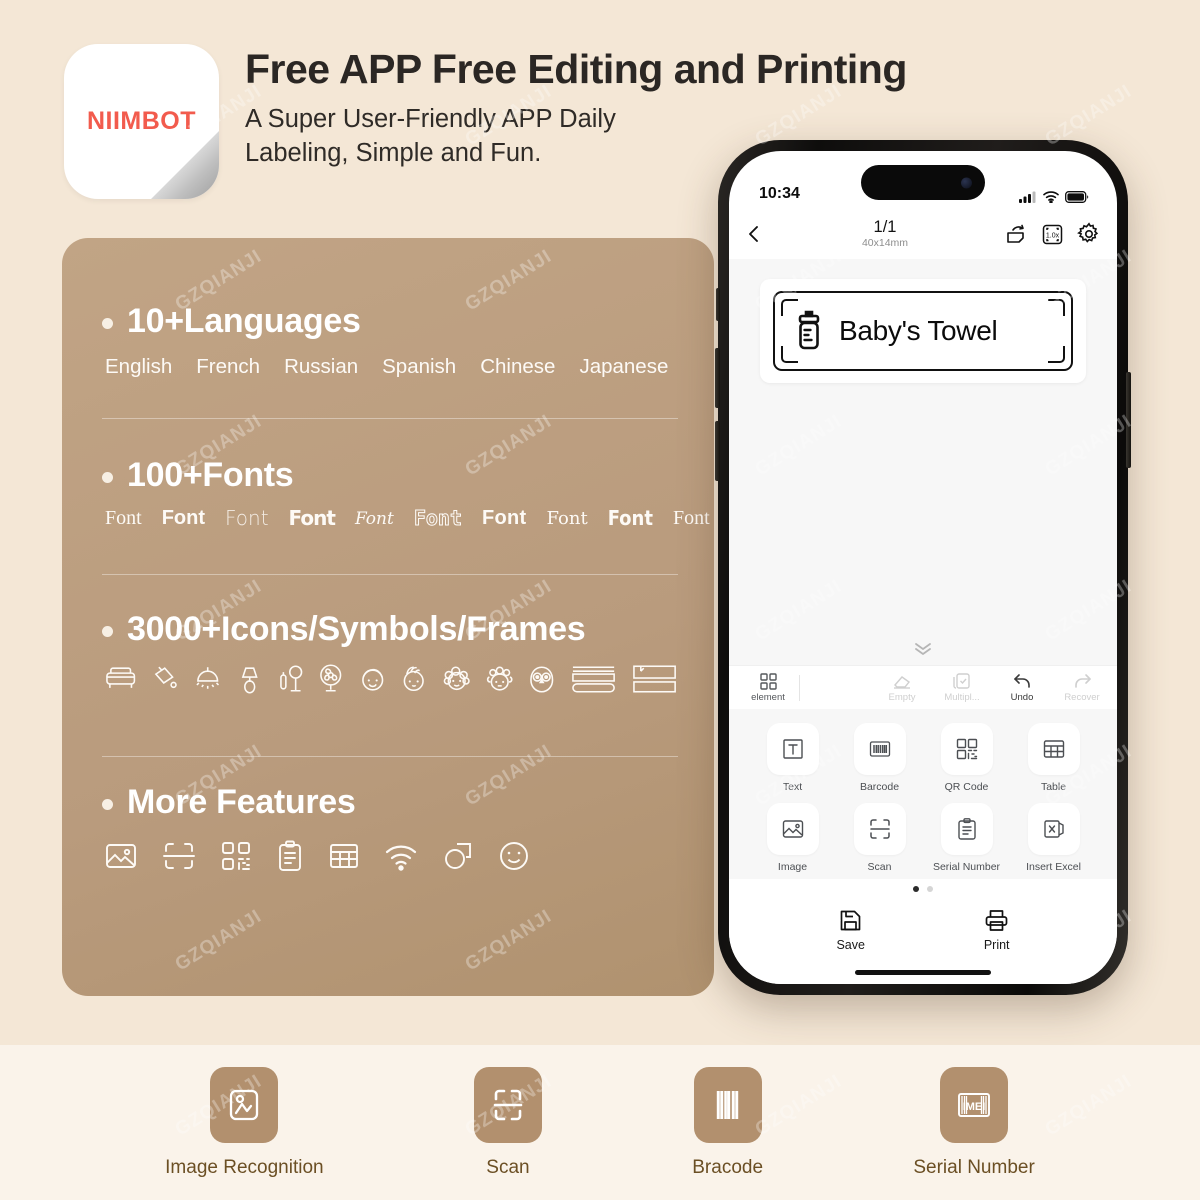 The image size is (1200, 1200). What do you see at coordinates (321, 366) in the screenshot?
I see `language-item: Russian` at bounding box center [321, 366].